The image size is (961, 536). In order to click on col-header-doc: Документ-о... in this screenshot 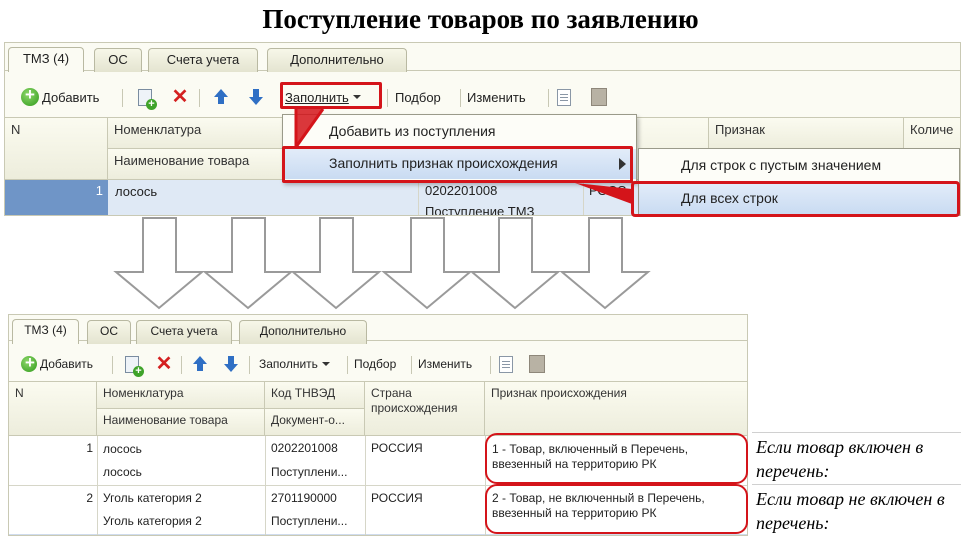, I will do `click(315, 422)`.